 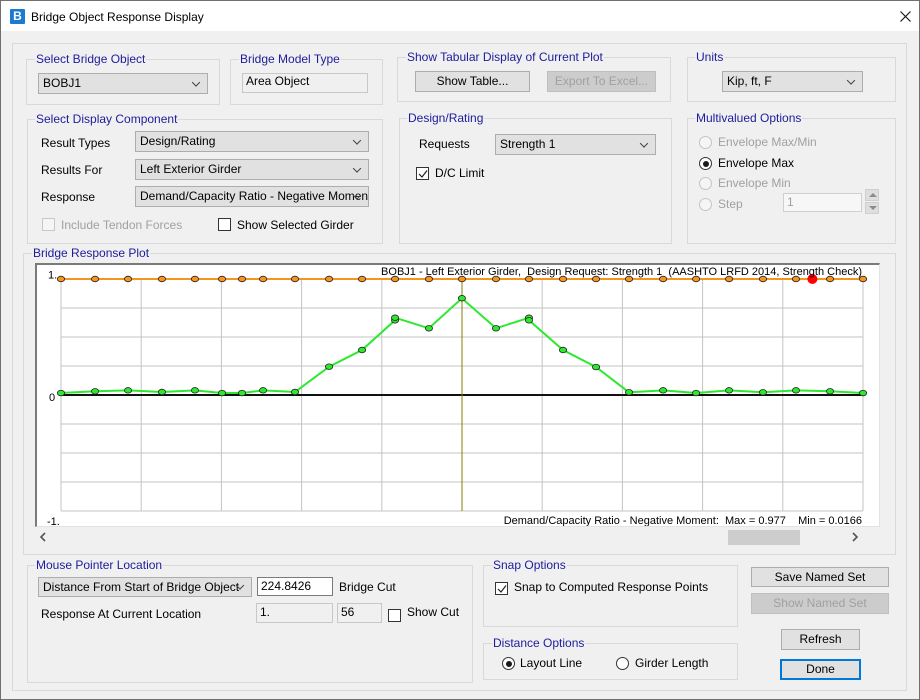 I want to click on bridge-response-plot-label: Bridge Response Plot, so click(x=91, y=253).